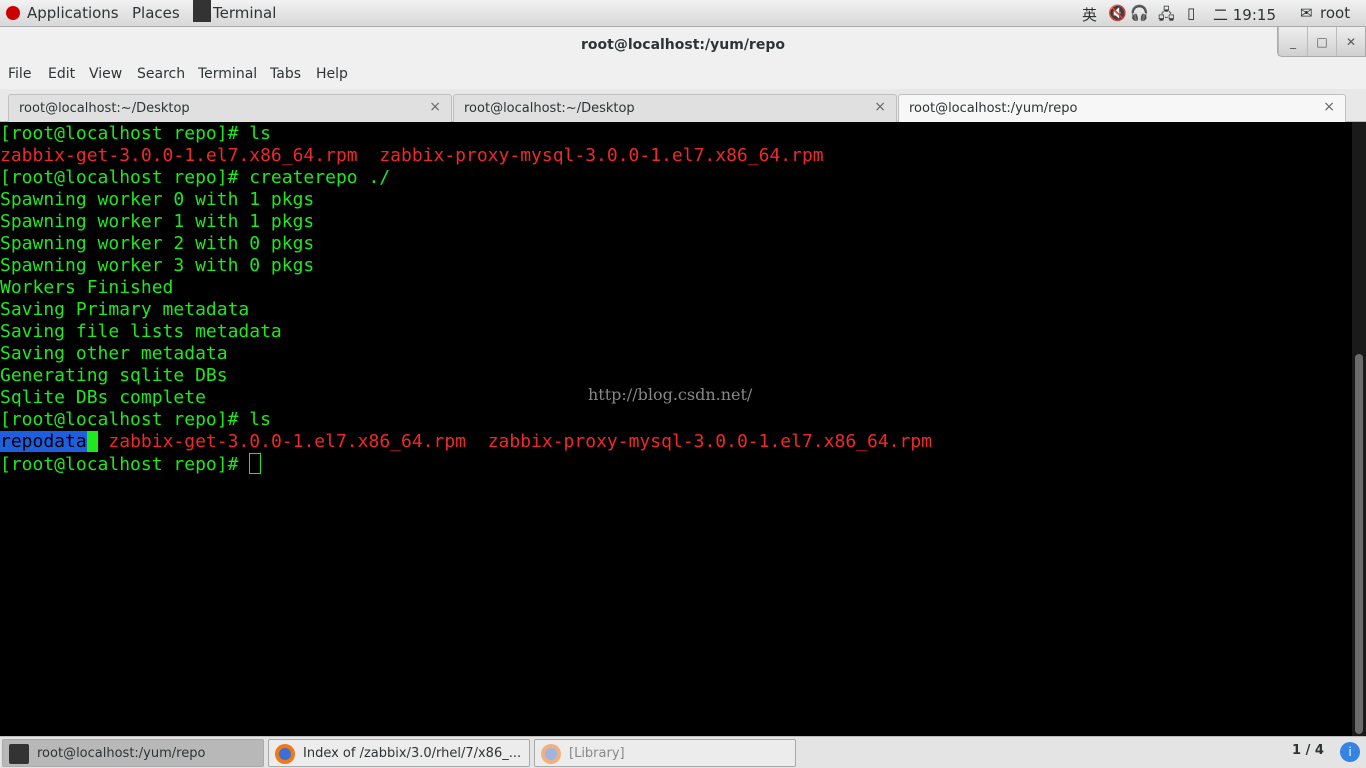  I want to click on menu-tabs: Tabs, so click(285, 74).